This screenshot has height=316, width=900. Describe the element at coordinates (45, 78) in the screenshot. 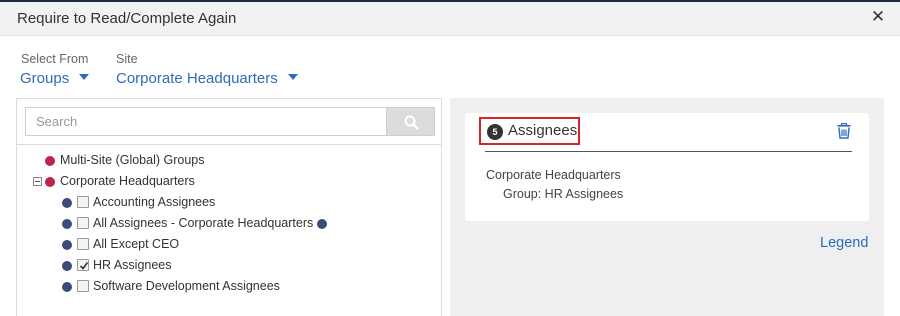

I see `select-from-value: Groups` at that location.